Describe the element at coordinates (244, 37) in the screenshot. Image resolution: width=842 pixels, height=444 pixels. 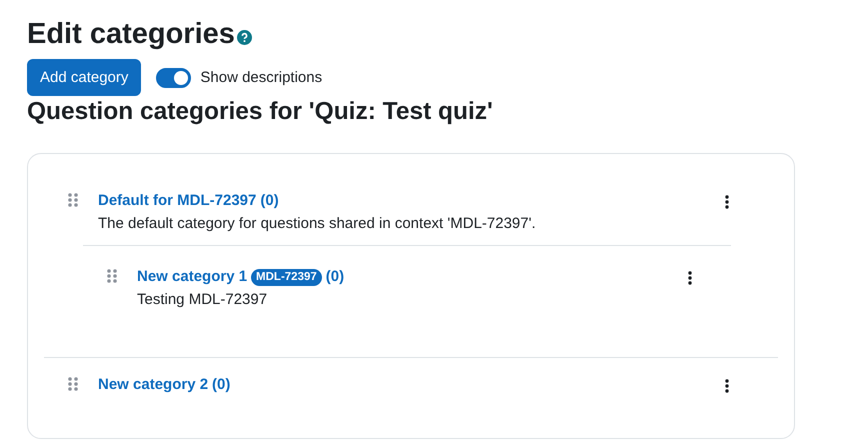
I see `help-icon` at that location.